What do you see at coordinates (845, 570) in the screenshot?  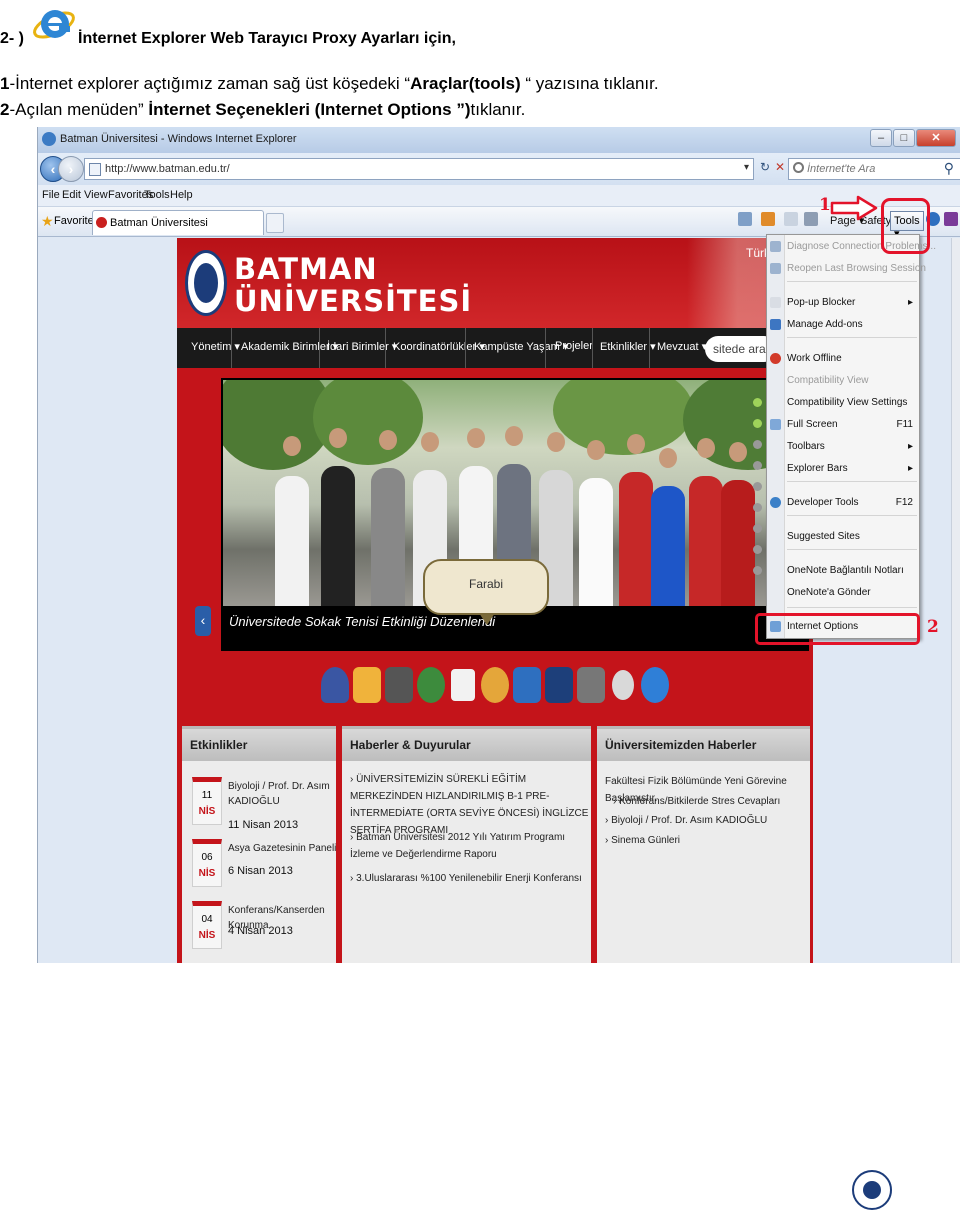 I see `menu-item-onenote-notes: OneNote Bağlantılı Notları` at bounding box center [845, 570].